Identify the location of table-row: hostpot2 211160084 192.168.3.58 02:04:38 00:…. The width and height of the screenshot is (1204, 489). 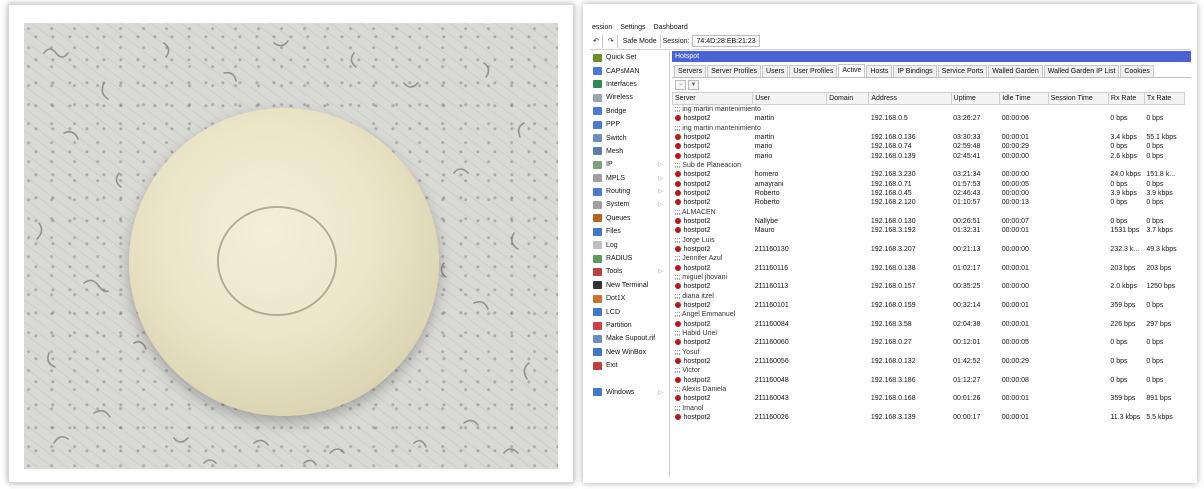
(929, 324).